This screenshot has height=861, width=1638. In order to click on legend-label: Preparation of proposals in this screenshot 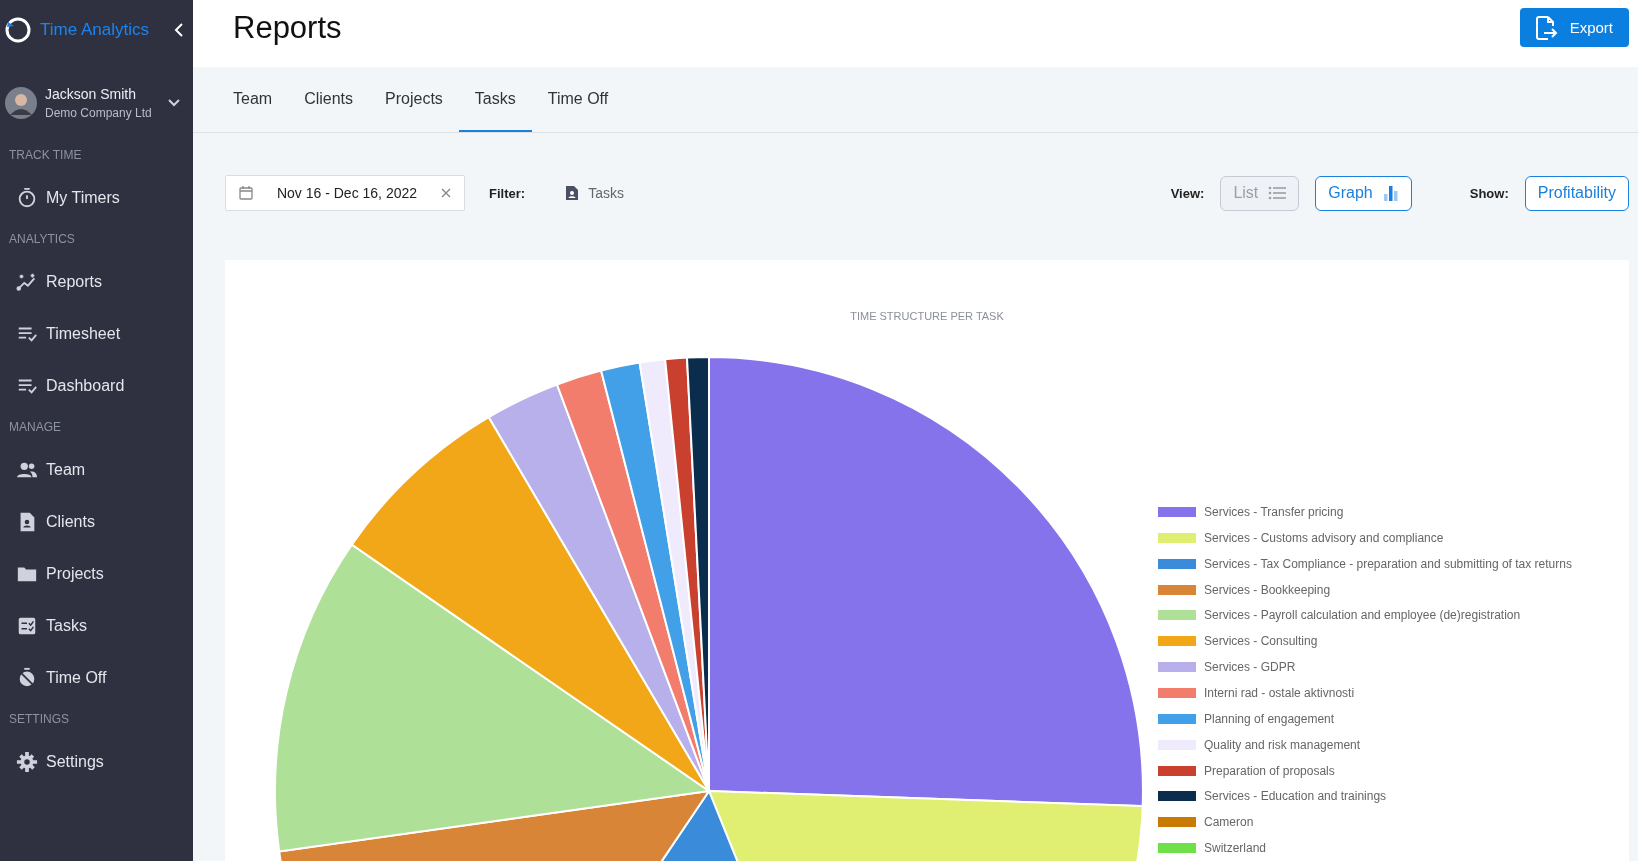, I will do `click(1269, 770)`.